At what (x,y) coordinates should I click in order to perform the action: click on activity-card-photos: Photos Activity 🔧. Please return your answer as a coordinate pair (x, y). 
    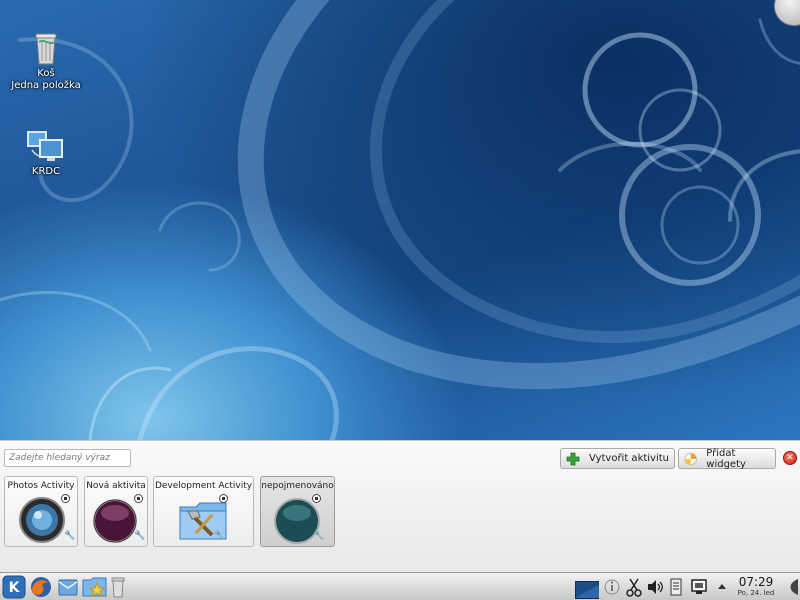
    Looking at the image, I should click on (41, 511).